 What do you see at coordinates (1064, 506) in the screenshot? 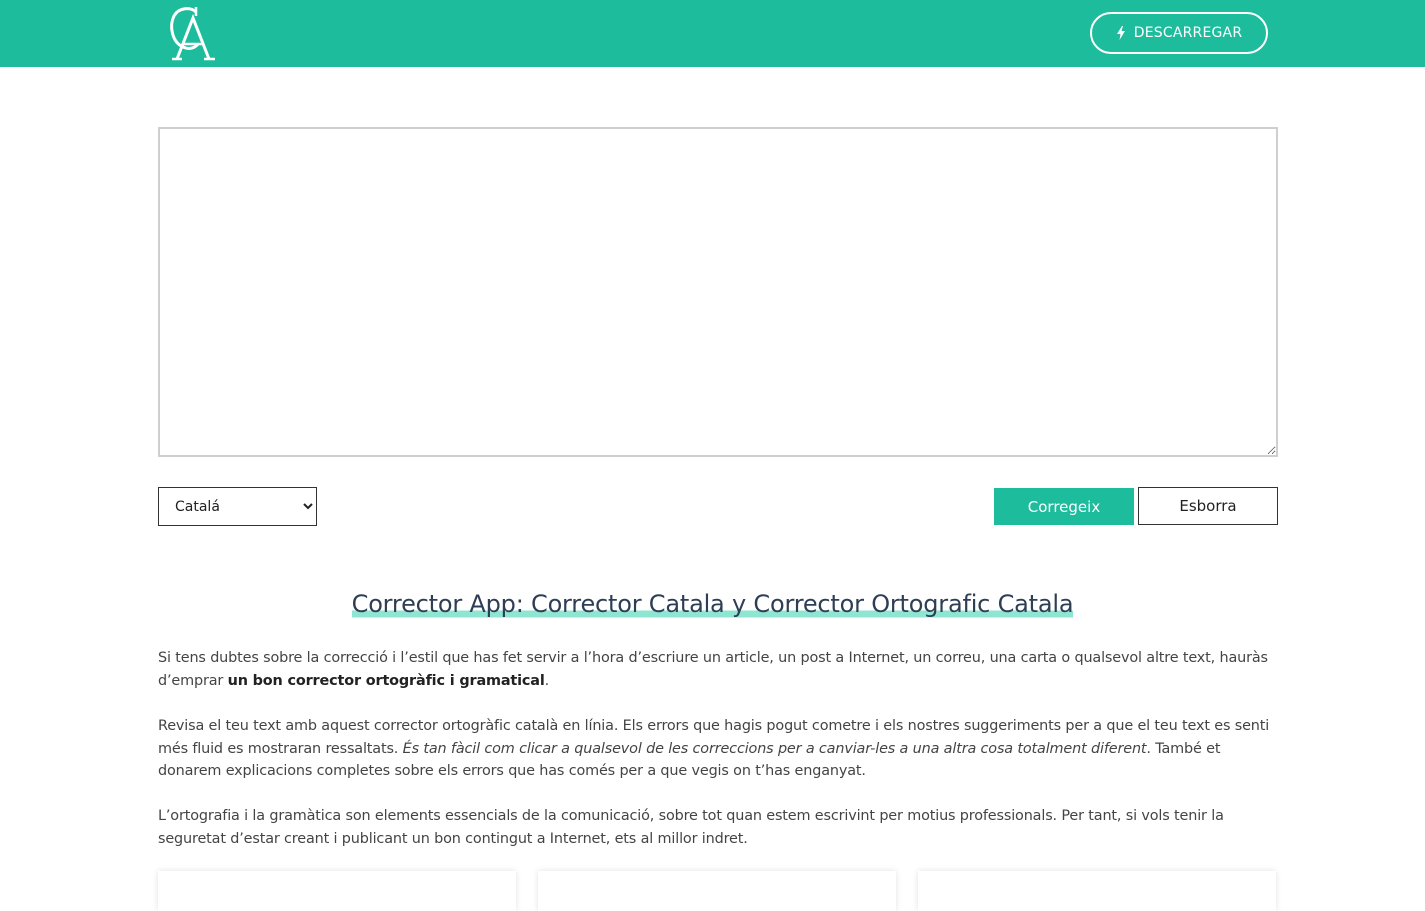
I see `correct-button: Corregeix` at bounding box center [1064, 506].